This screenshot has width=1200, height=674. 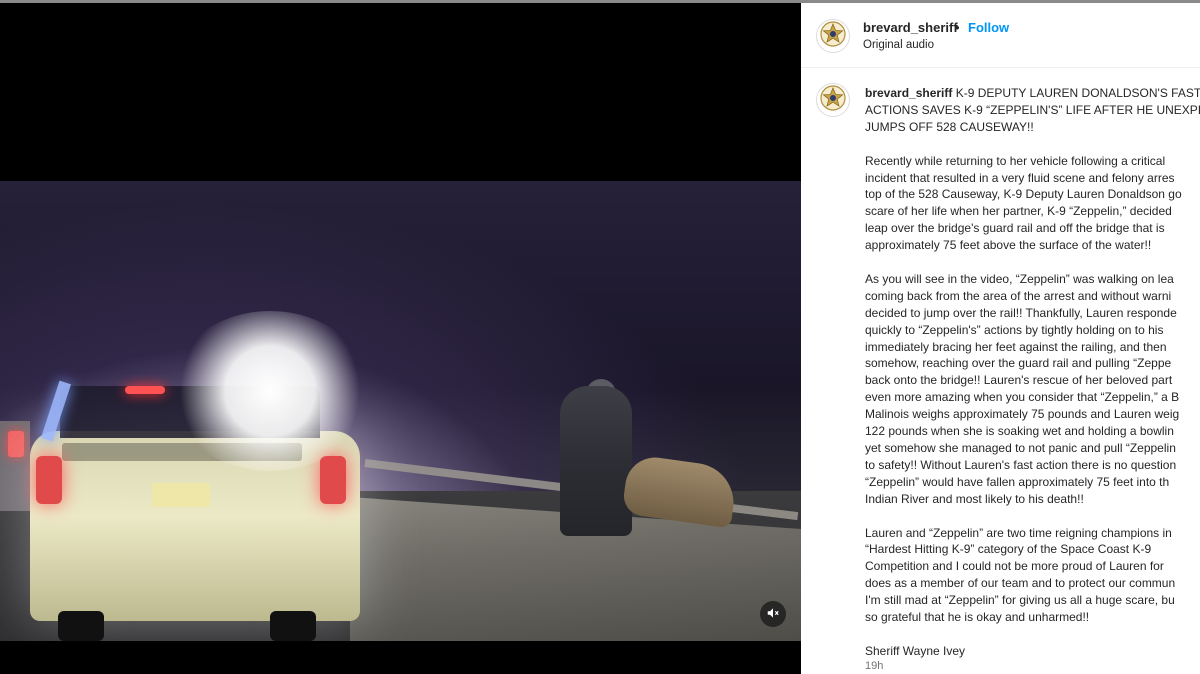 What do you see at coordinates (181, 495) in the screenshot?
I see `license-plate` at bounding box center [181, 495].